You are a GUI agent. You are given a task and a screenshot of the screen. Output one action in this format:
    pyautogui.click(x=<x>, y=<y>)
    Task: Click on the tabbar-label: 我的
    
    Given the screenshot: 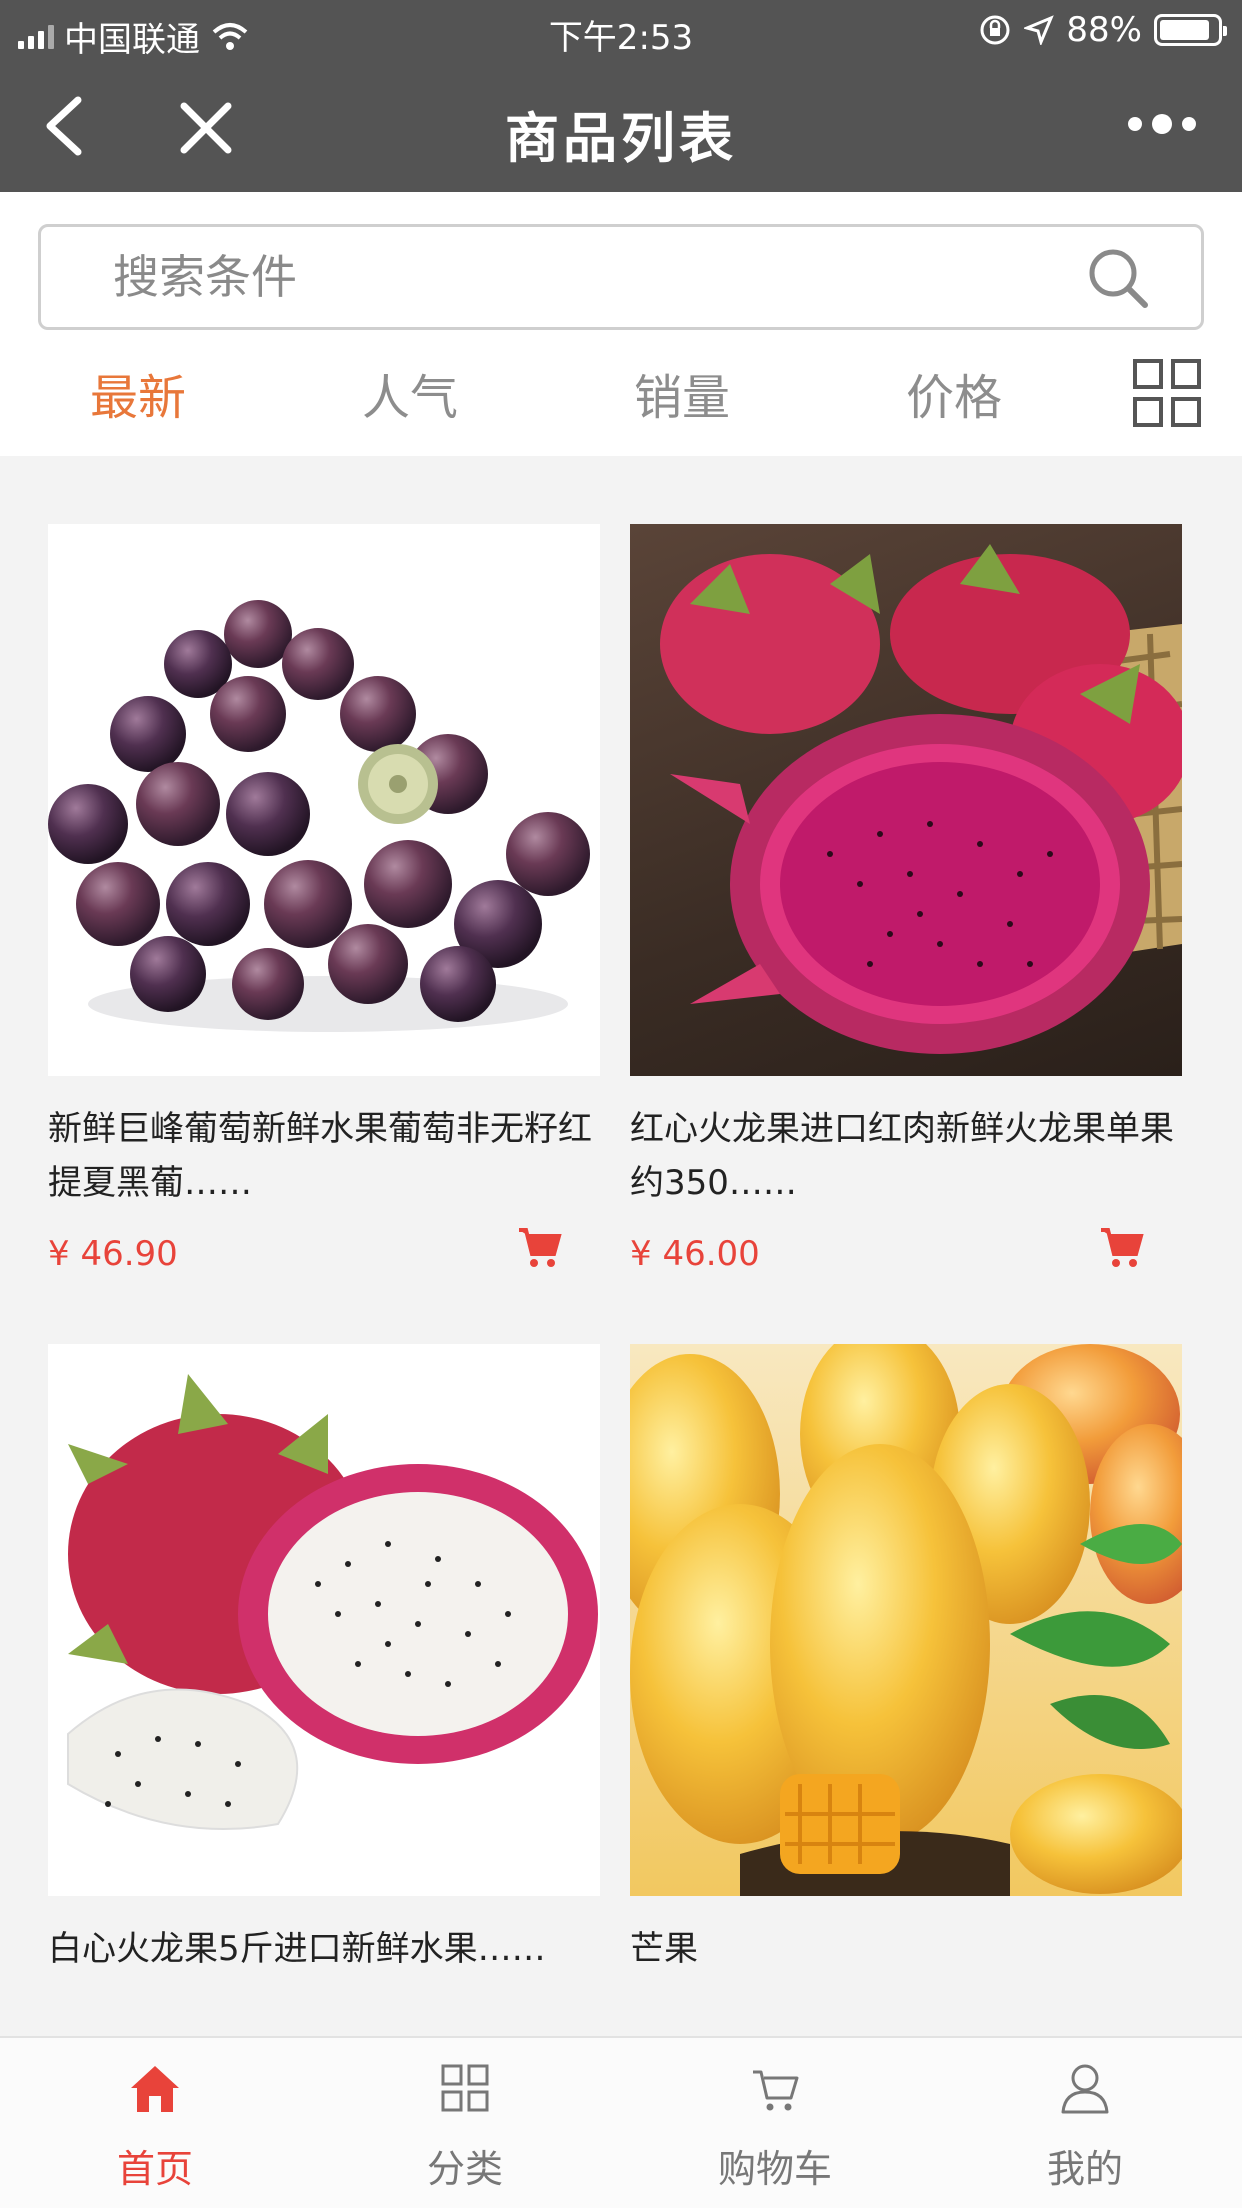 What is the action you would take?
    pyautogui.click(x=1084, y=2169)
    